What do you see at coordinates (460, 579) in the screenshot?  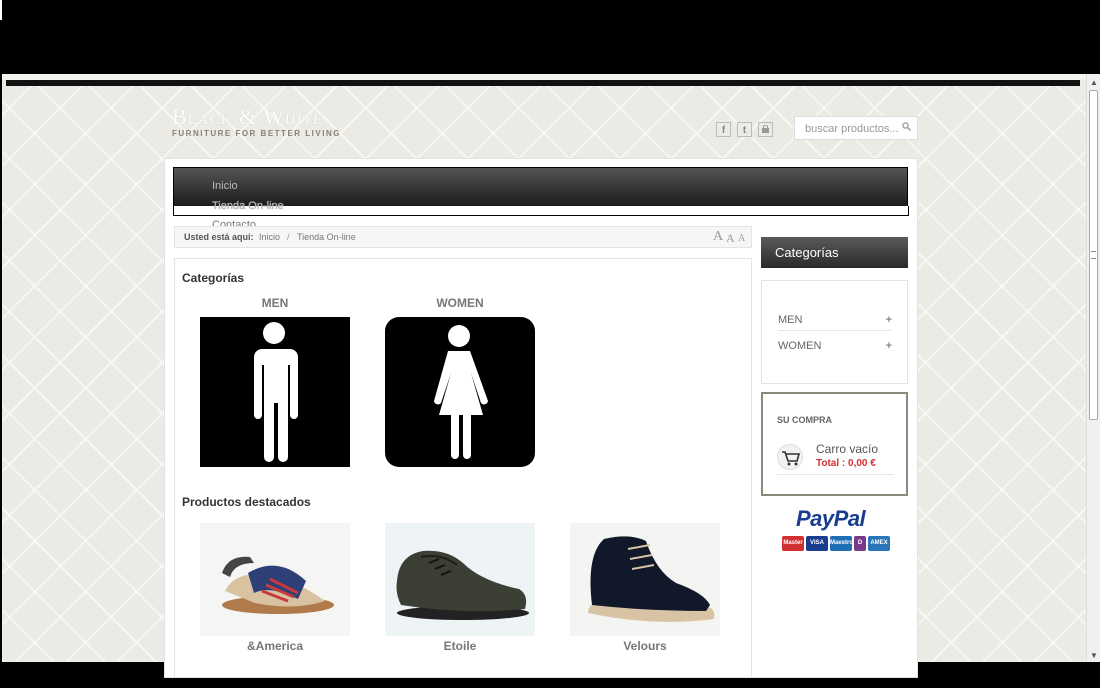 I see `product-image-shoe` at bounding box center [460, 579].